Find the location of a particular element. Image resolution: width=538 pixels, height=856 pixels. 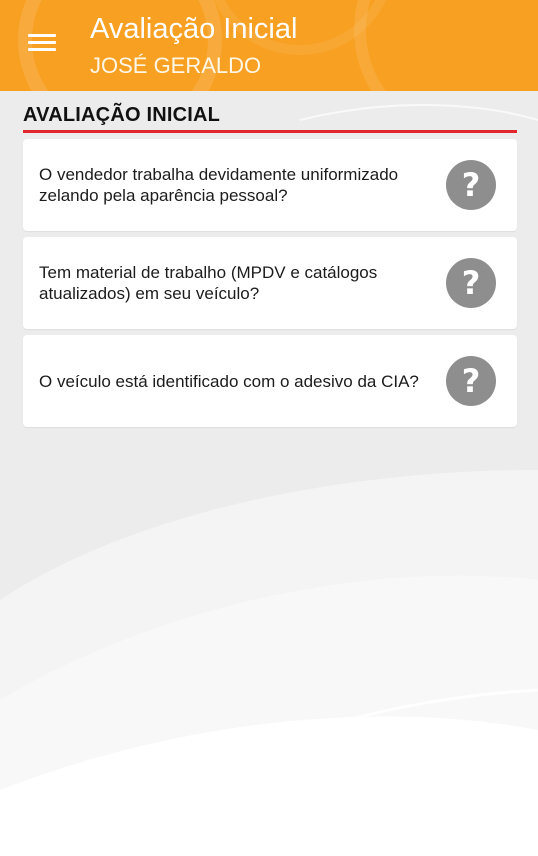

section-header: AVALIAÇÃO INICIAL is located at coordinates (270, 112).